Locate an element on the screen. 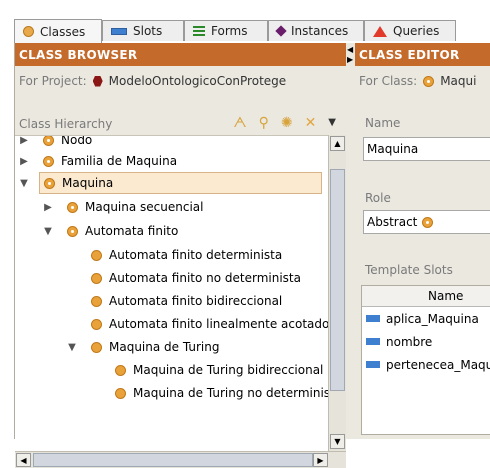  tab-slots: Slots is located at coordinates (143, 30).